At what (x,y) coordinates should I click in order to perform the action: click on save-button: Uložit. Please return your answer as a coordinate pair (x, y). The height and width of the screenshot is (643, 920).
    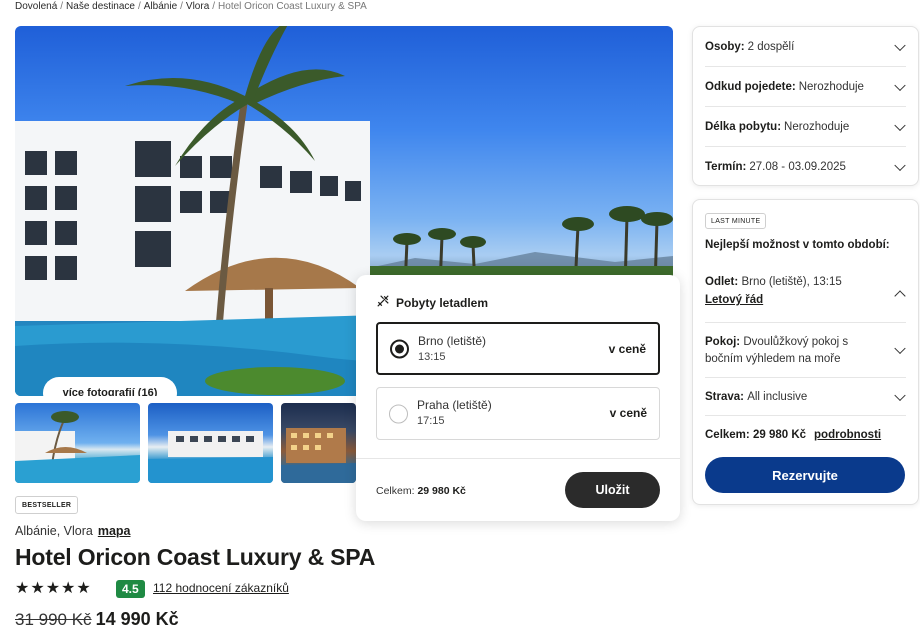
    Looking at the image, I should click on (612, 490).